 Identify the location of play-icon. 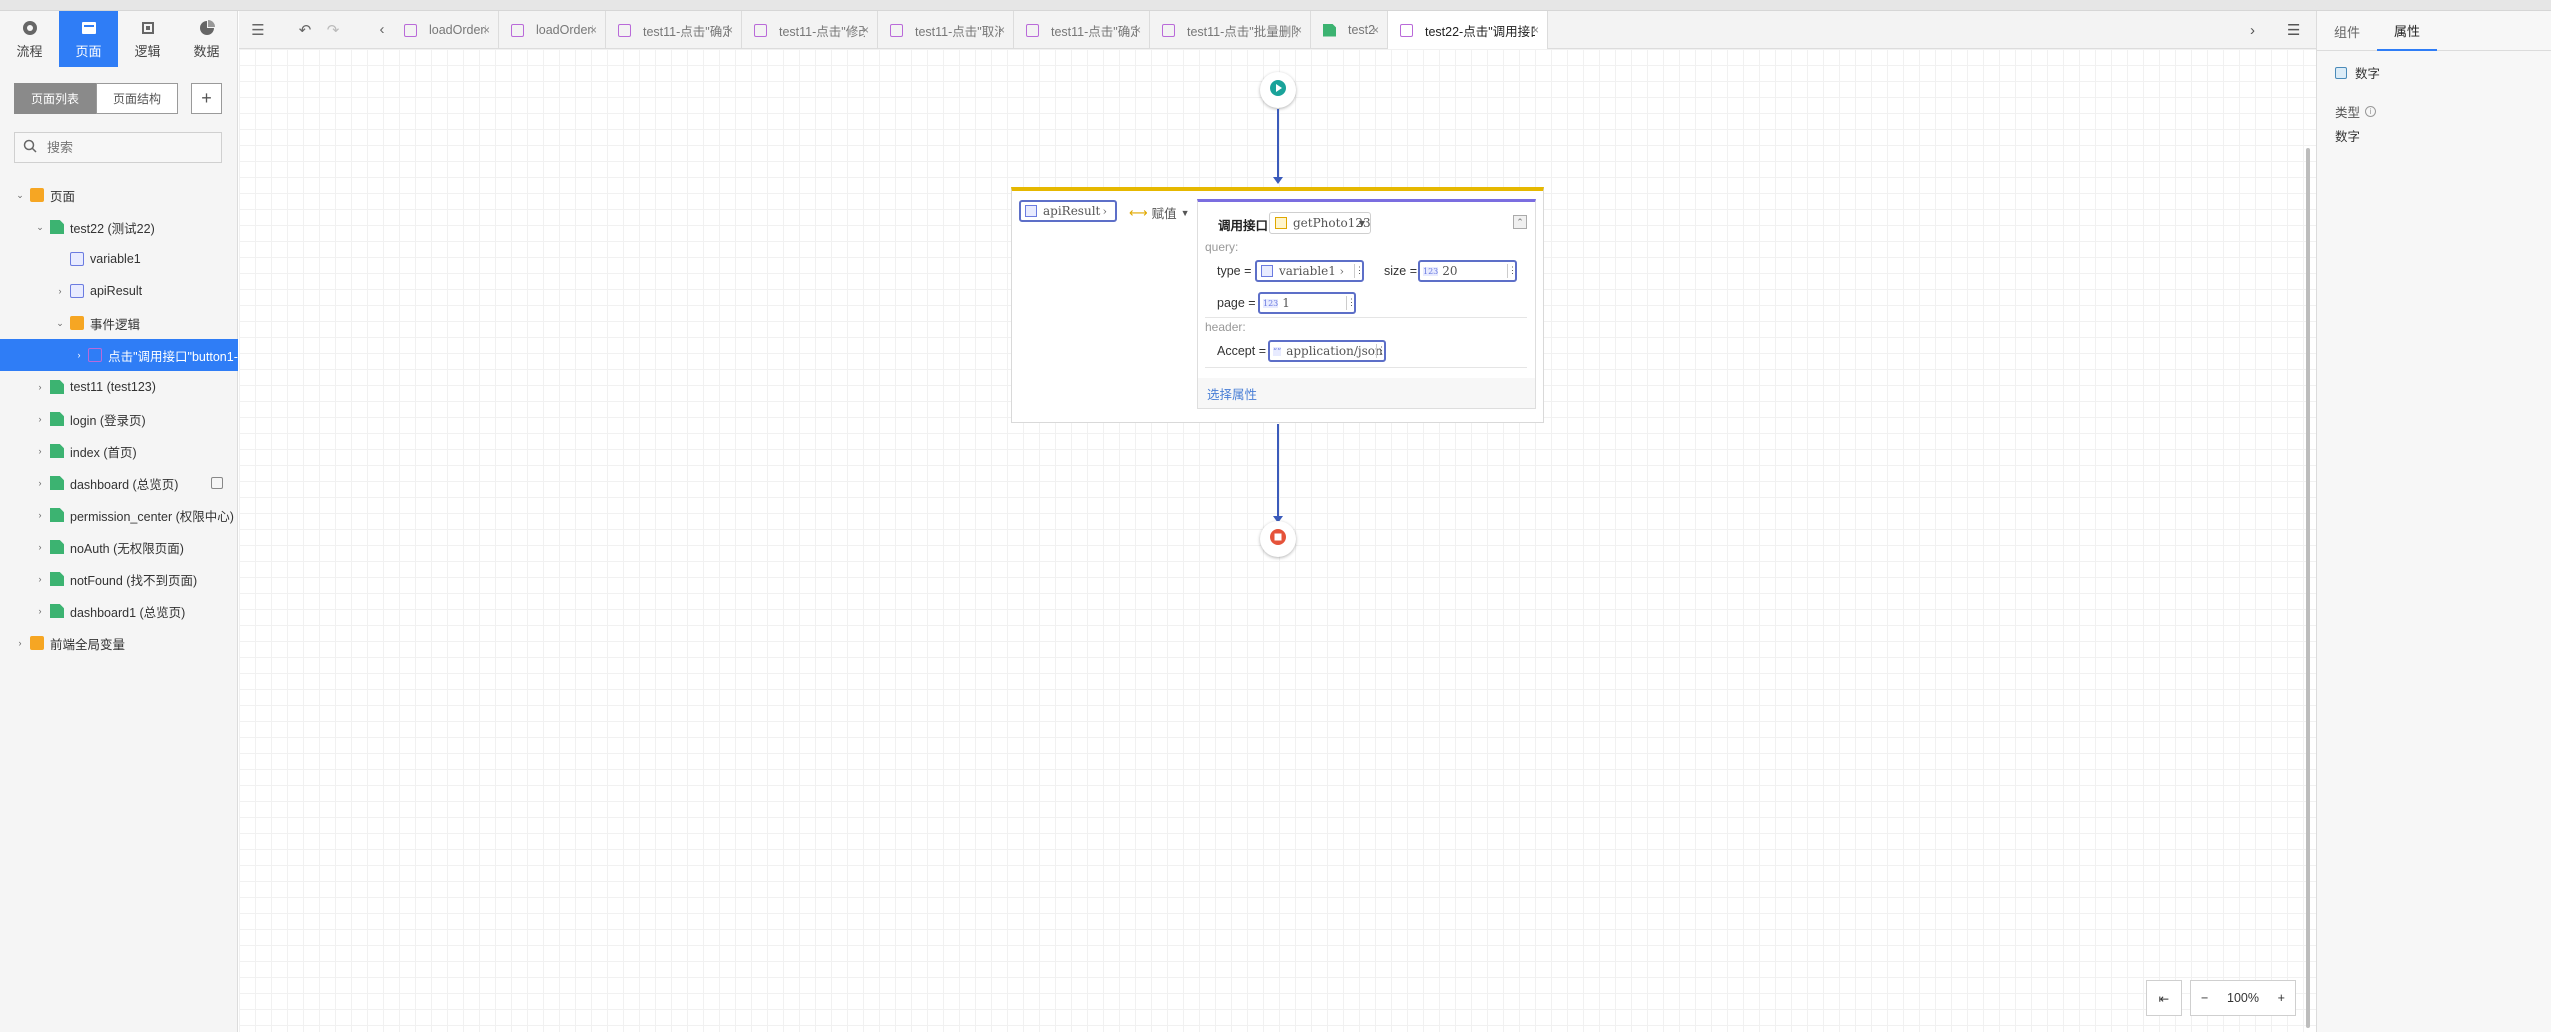
(1278, 90).